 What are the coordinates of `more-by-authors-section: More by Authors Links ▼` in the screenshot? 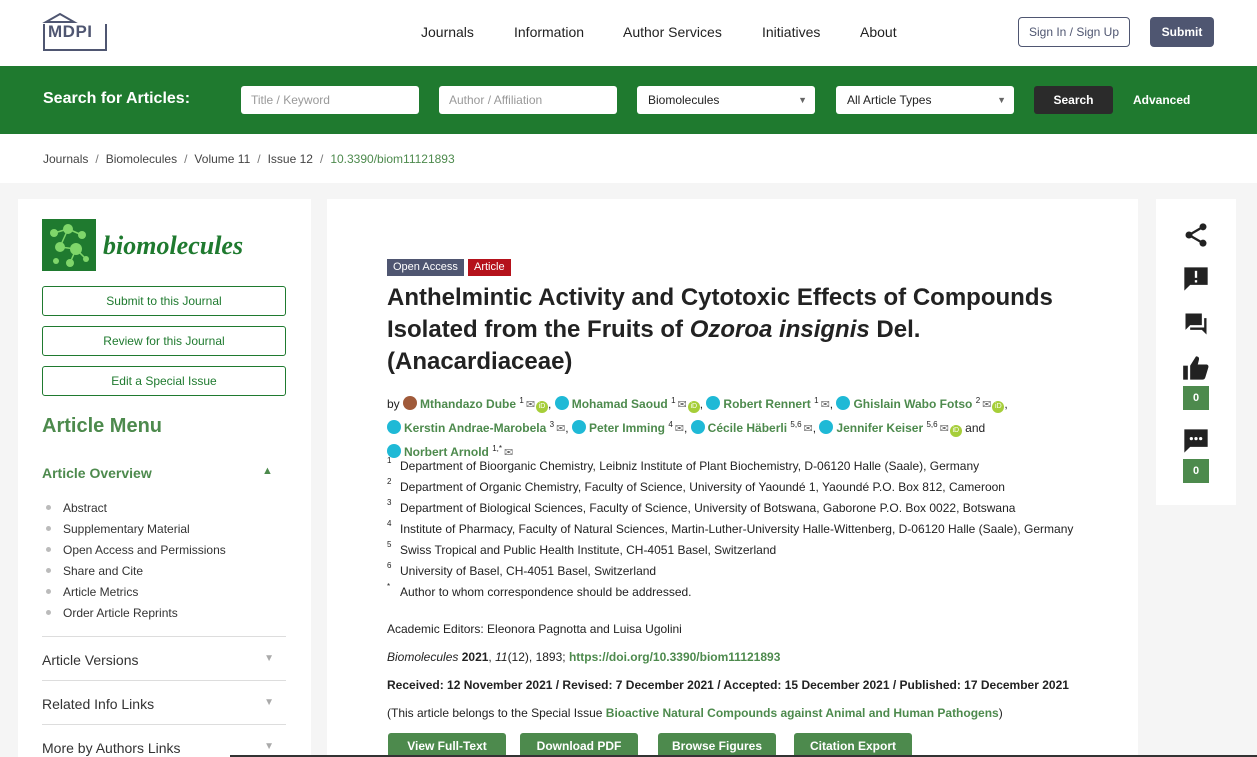 It's located at (164, 740).